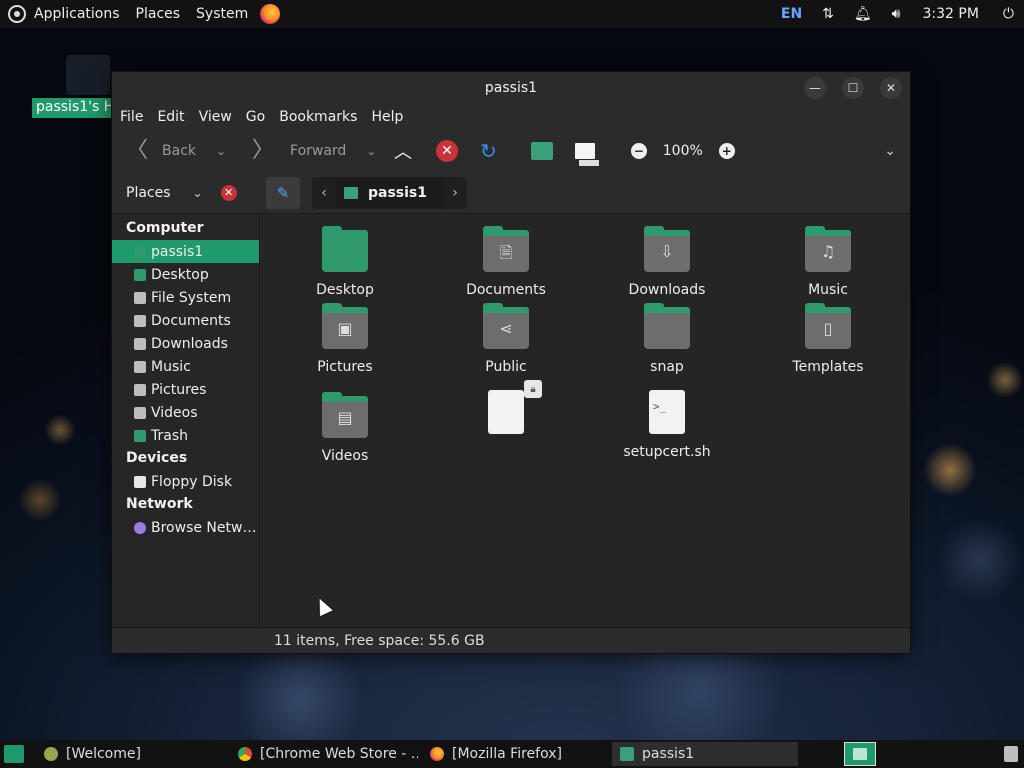 This screenshot has width=1024, height=768. Describe the element at coordinates (447, 151) in the screenshot. I see `stop-icon: ✕` at that location.